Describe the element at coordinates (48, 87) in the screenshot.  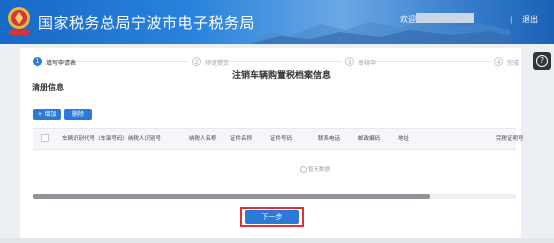
I see `section-title: 清册信息` at that location.